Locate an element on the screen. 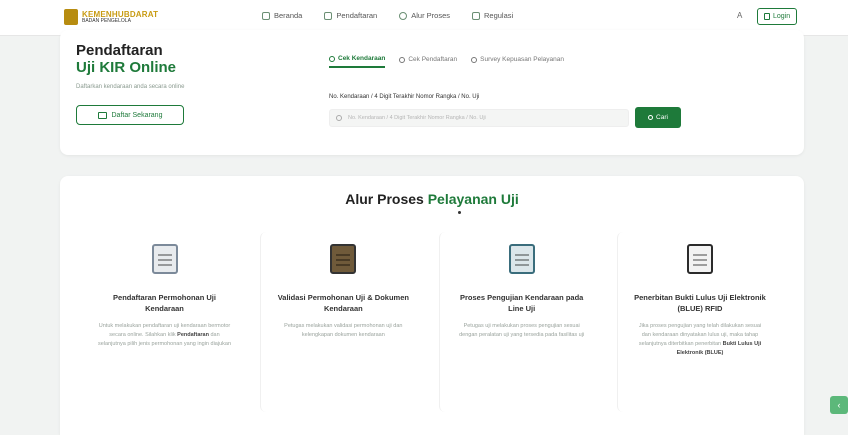  nav-item-alur-proses: Alur Proses is located at coordinates (424, 15).